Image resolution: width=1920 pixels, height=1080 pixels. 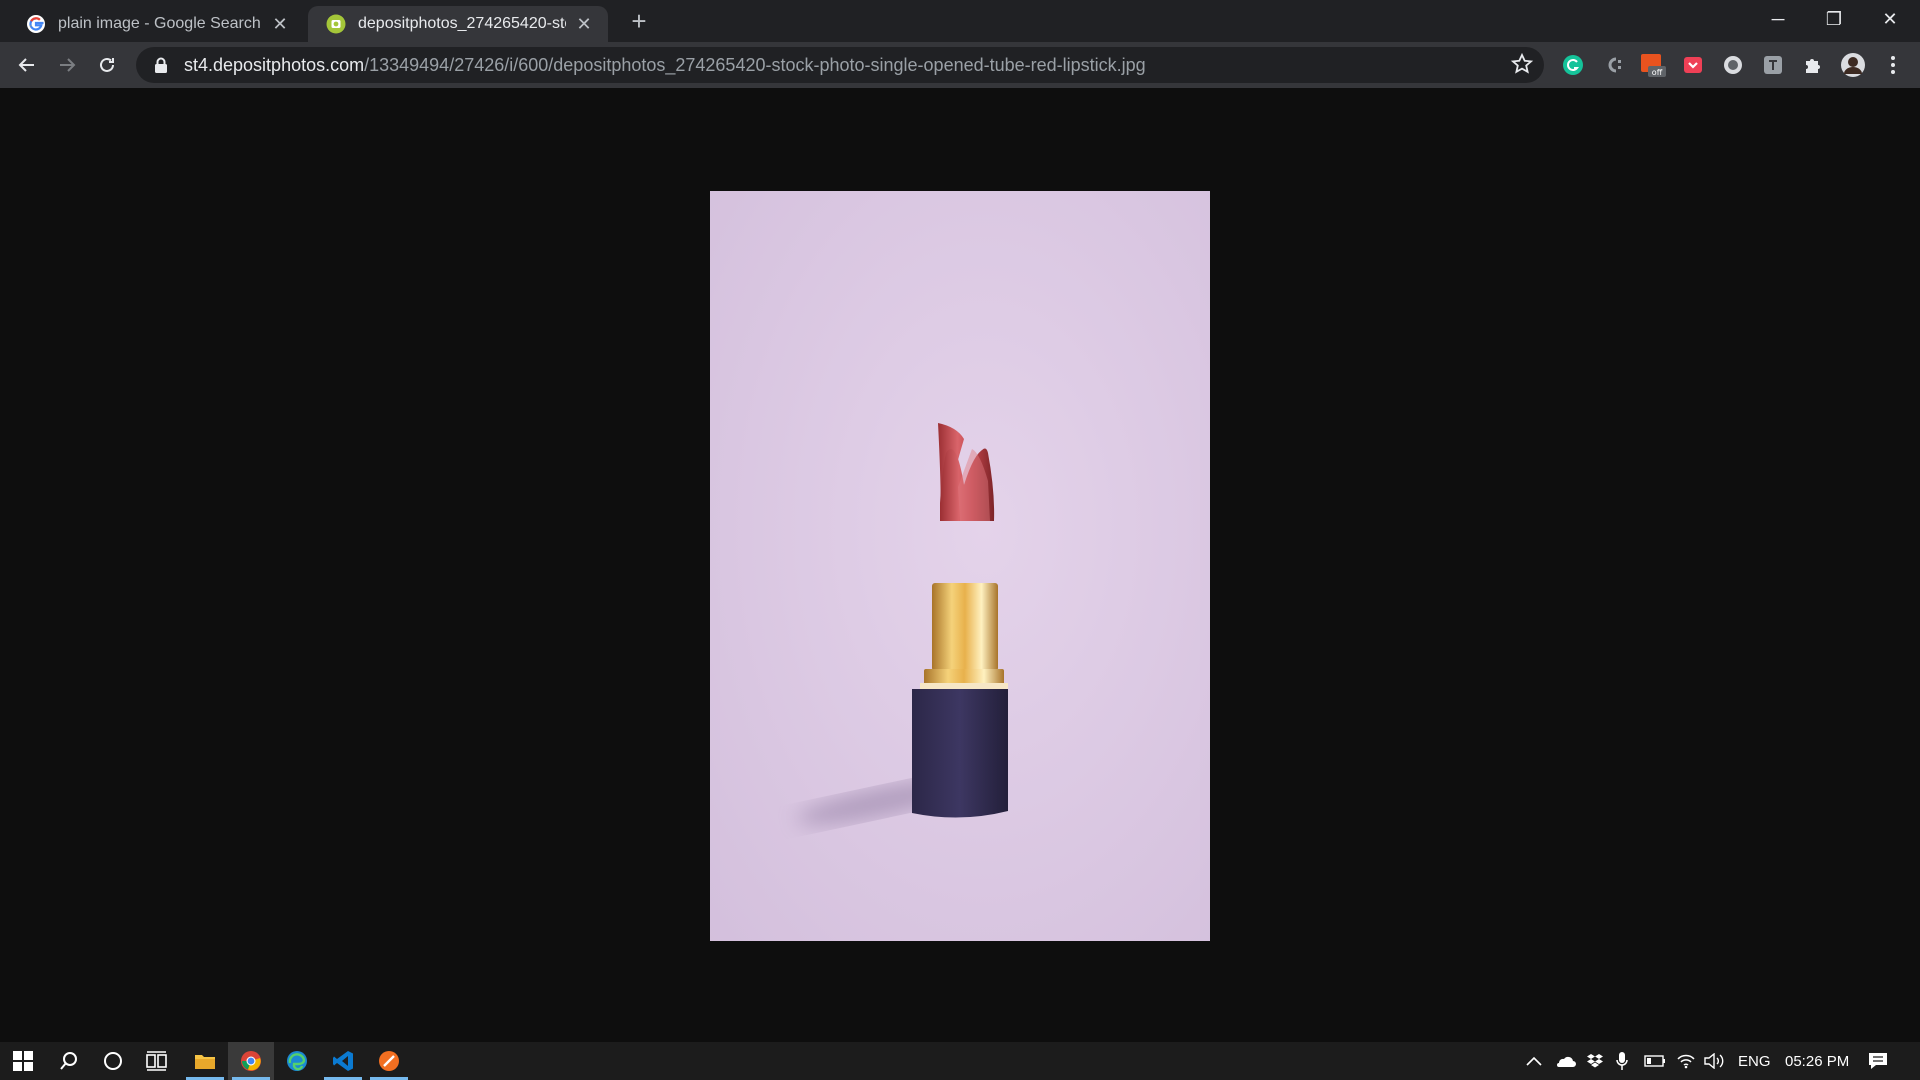 What do you see at coordinates (1754, 1061) in the screenshot?
I see `language-indicator: ENG` at bounding box center [1754, 1061].